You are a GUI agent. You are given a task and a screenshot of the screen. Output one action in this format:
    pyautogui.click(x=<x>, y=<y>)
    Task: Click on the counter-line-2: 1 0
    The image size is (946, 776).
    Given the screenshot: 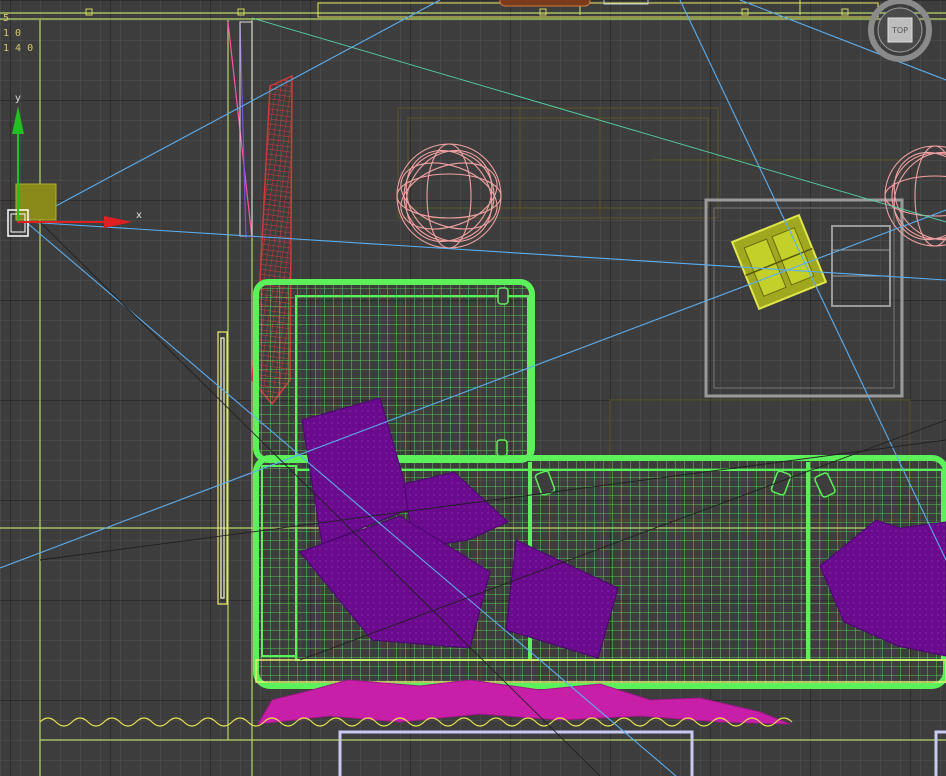 What is the action you would take?
    pyautogui.click(x=12, y=33)
    